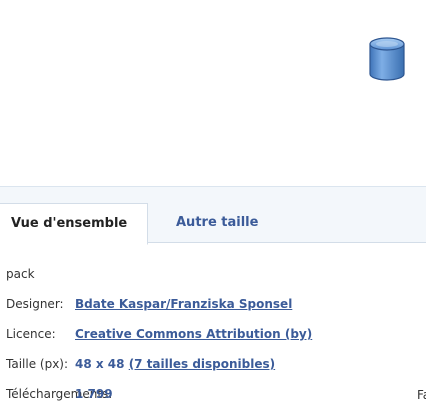 This screenshot has height=409, width=426. Describe the element at coordinates (202, 364) in the screenshot. I see `available-sizes-link: (7 tailles disponibles)` at that location.